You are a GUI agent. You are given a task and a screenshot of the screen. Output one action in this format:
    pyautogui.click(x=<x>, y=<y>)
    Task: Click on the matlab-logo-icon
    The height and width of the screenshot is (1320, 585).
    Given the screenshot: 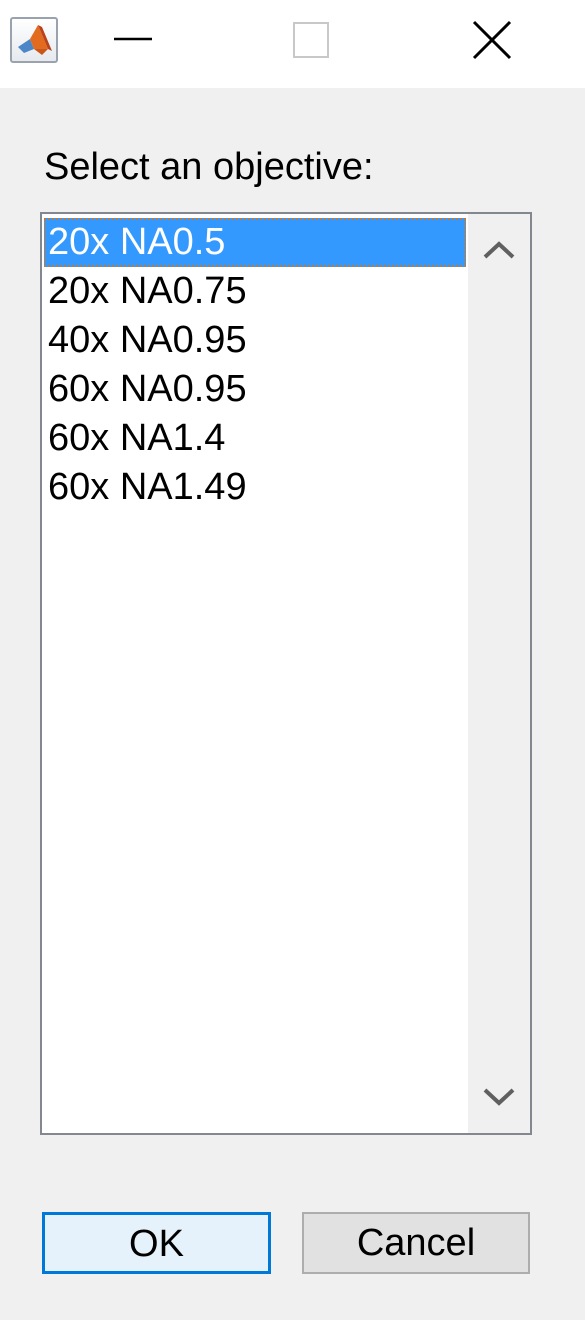 What is the action you would take?
    pyautogui.click(x=34, y=40)
    